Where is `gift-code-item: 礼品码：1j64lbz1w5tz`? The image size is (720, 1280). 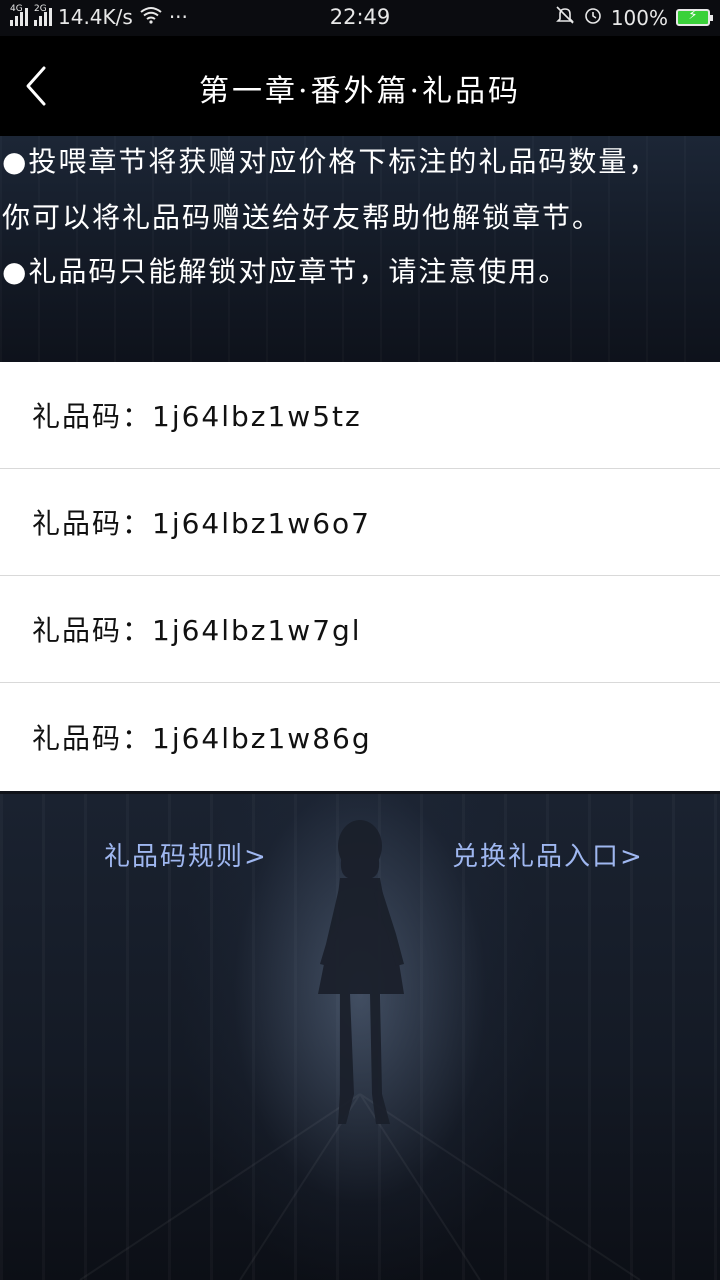
gift-code-item: 礼品码：1j64lbz1w5tz is located at coordinates (360, 415).